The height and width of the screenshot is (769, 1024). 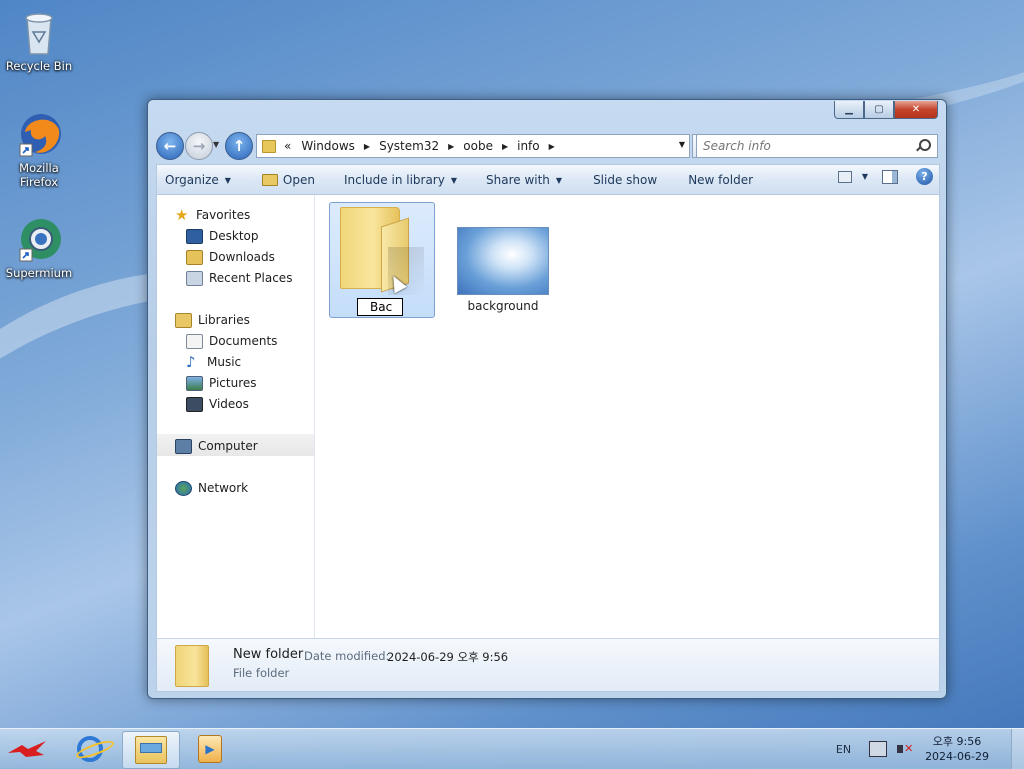 I want to click on details-date-value: 2024-06-29 오후 9:56, so click(x=448, y=657).